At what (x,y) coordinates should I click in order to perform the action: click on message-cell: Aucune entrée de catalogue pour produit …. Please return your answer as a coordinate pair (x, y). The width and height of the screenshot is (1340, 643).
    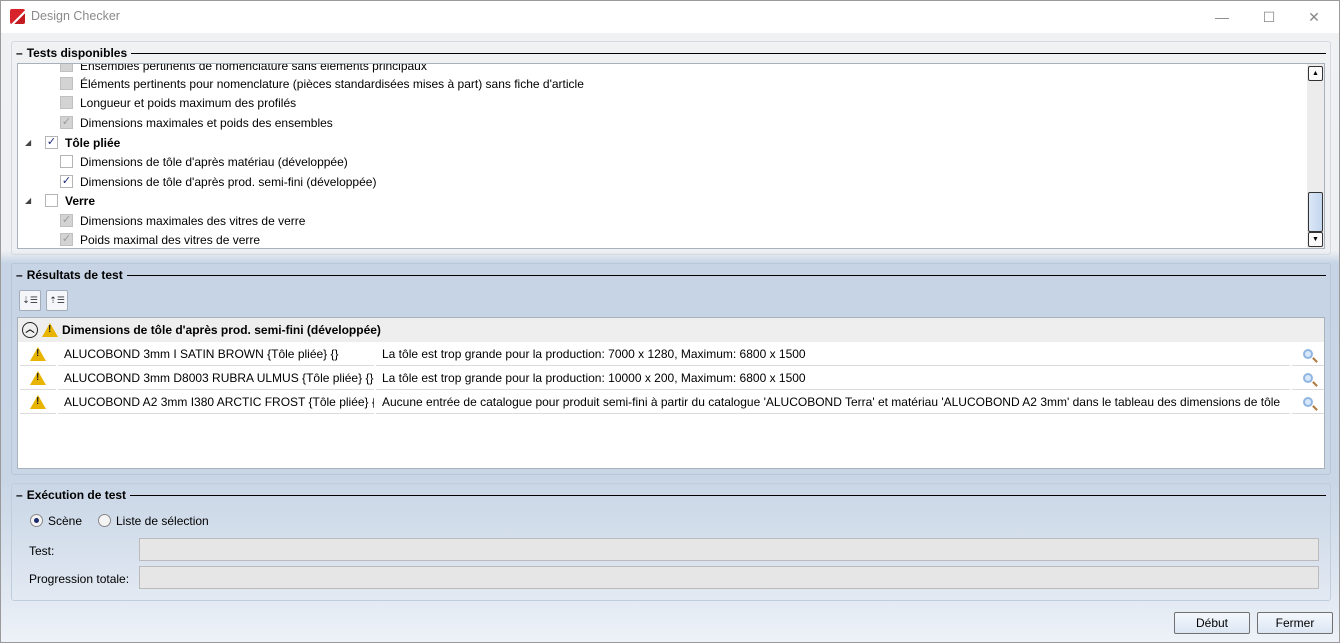
    Looking at the image, I should click on (833, 402).